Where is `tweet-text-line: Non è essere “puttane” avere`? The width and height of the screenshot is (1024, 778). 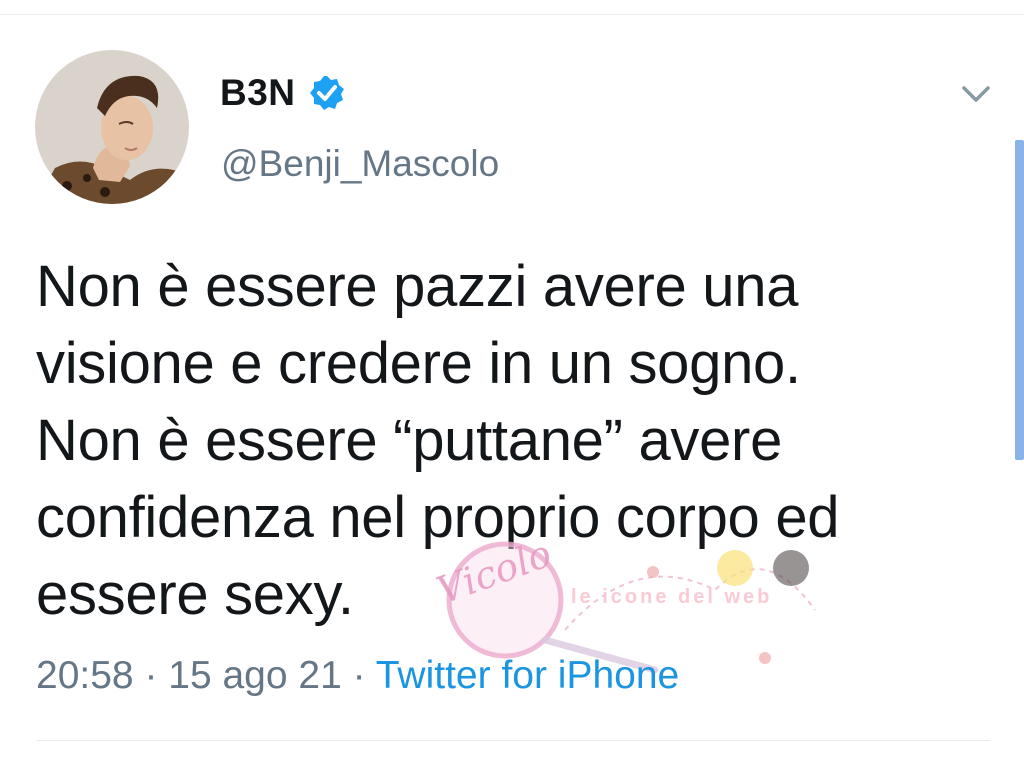
tweet-text-line: Non è essere “puttane” avere is located at coordinates (409, 440).